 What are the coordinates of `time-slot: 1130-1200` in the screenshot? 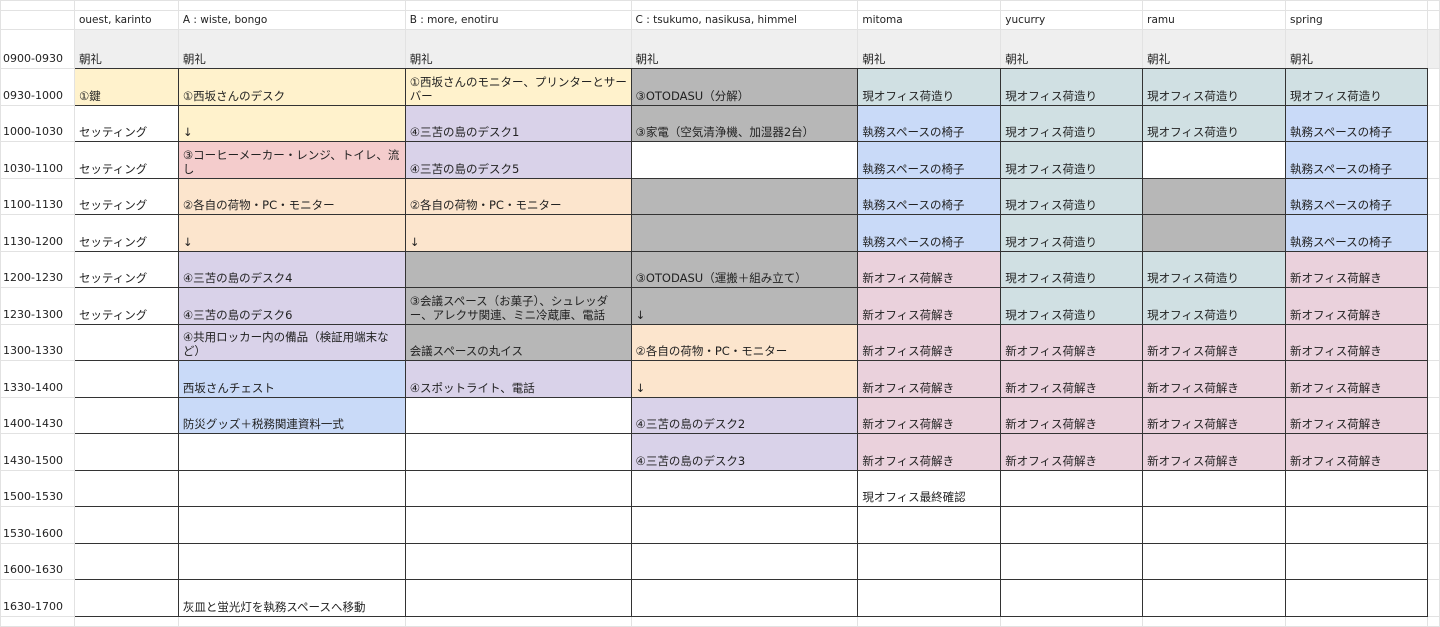 It's located at (37, 233).